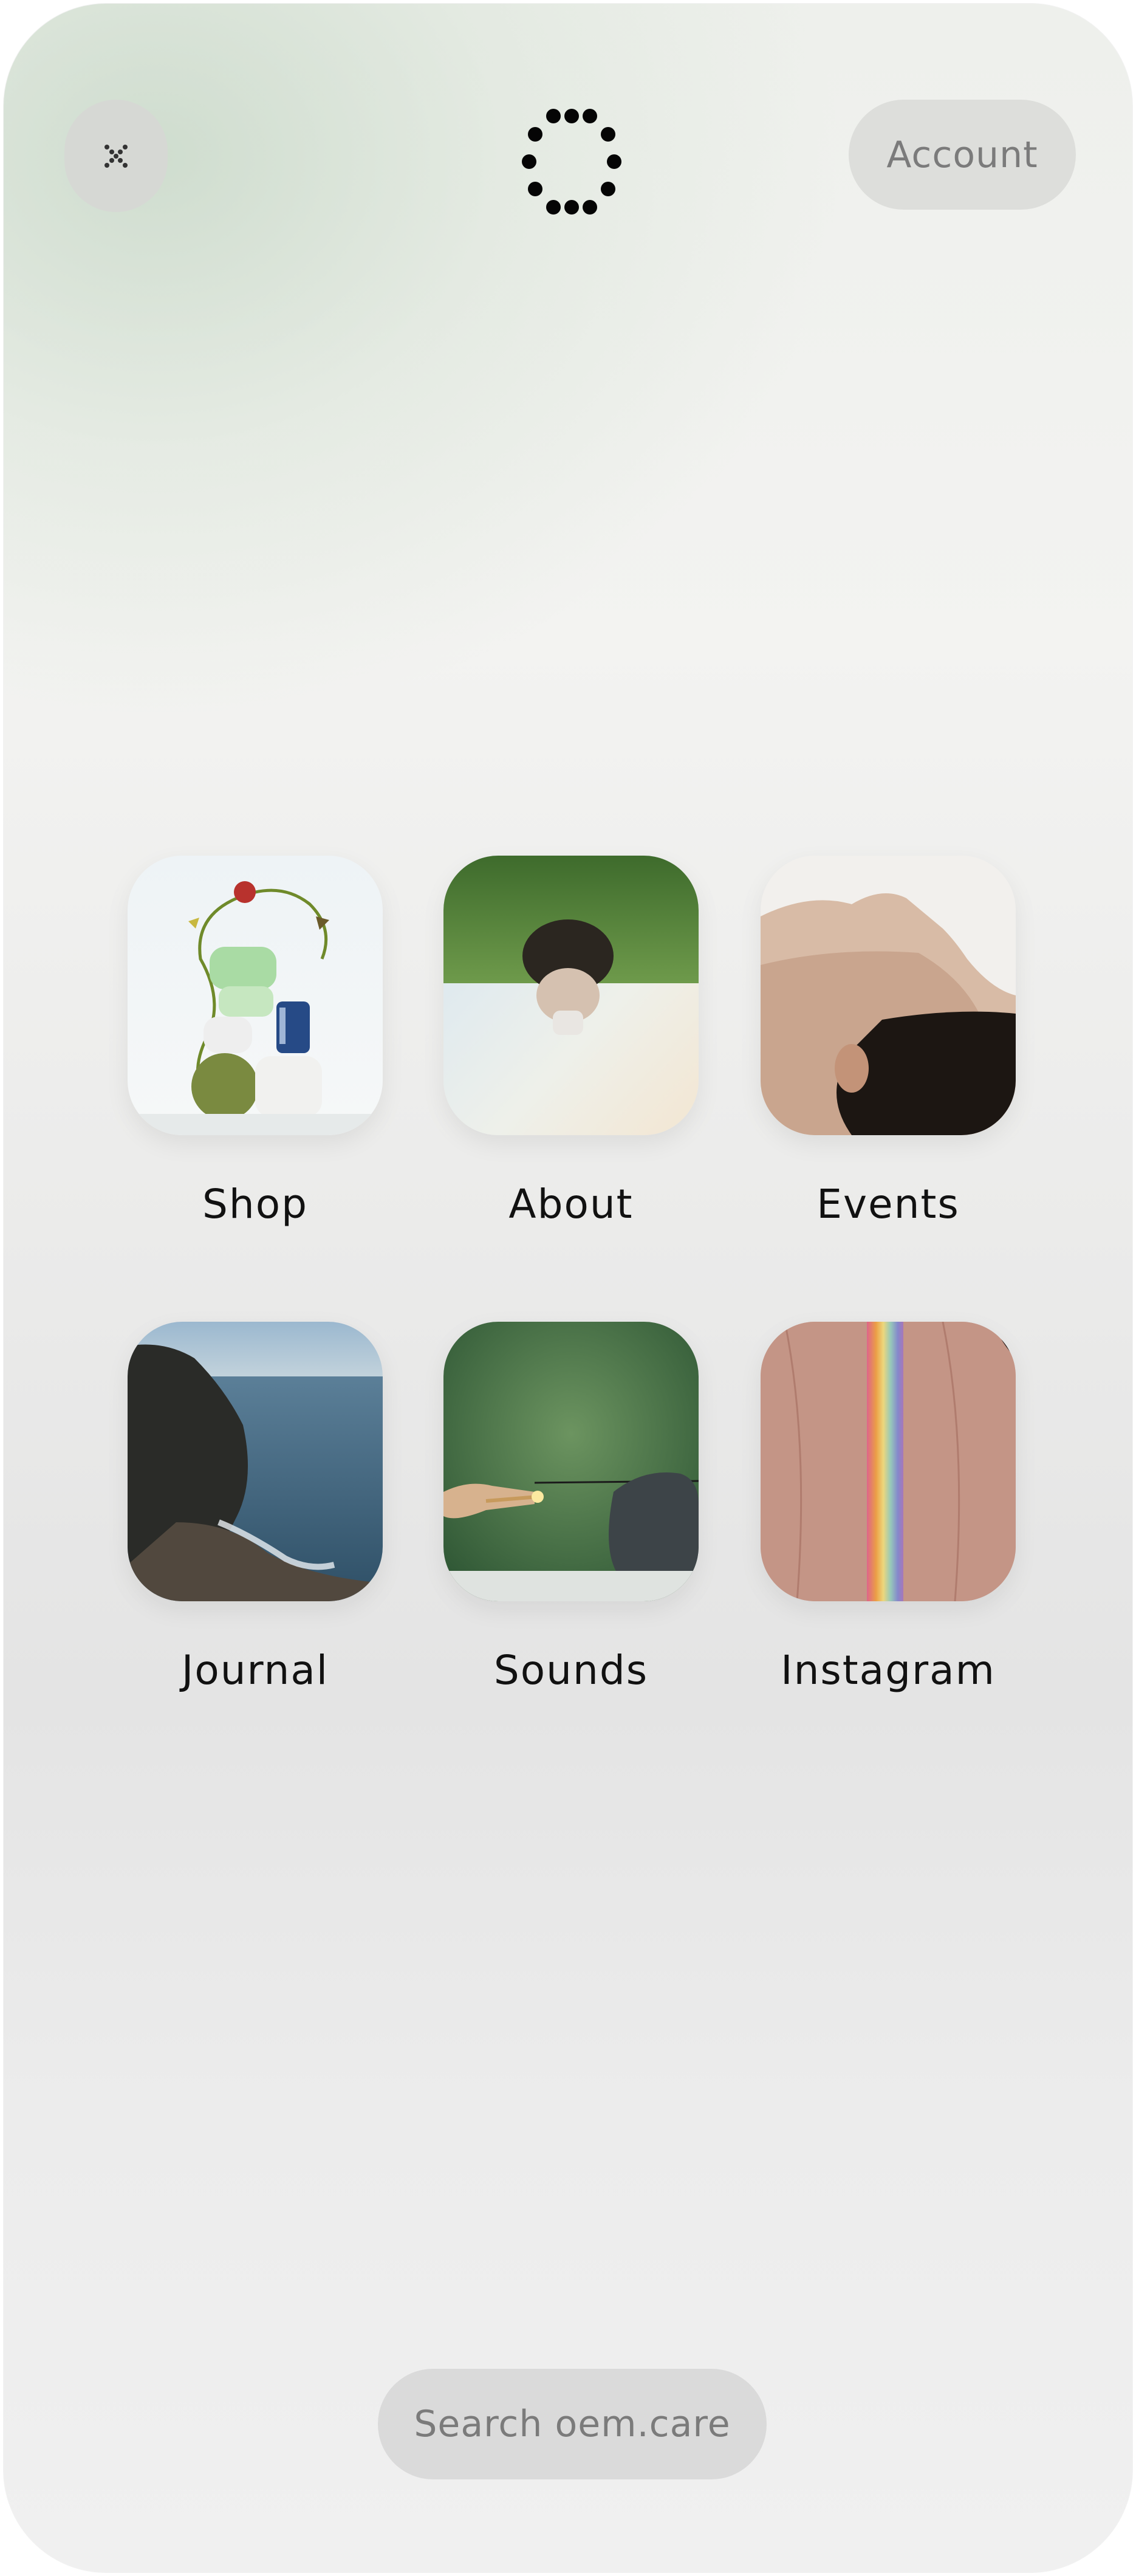  I want to click on close-button, so click(116, 156).